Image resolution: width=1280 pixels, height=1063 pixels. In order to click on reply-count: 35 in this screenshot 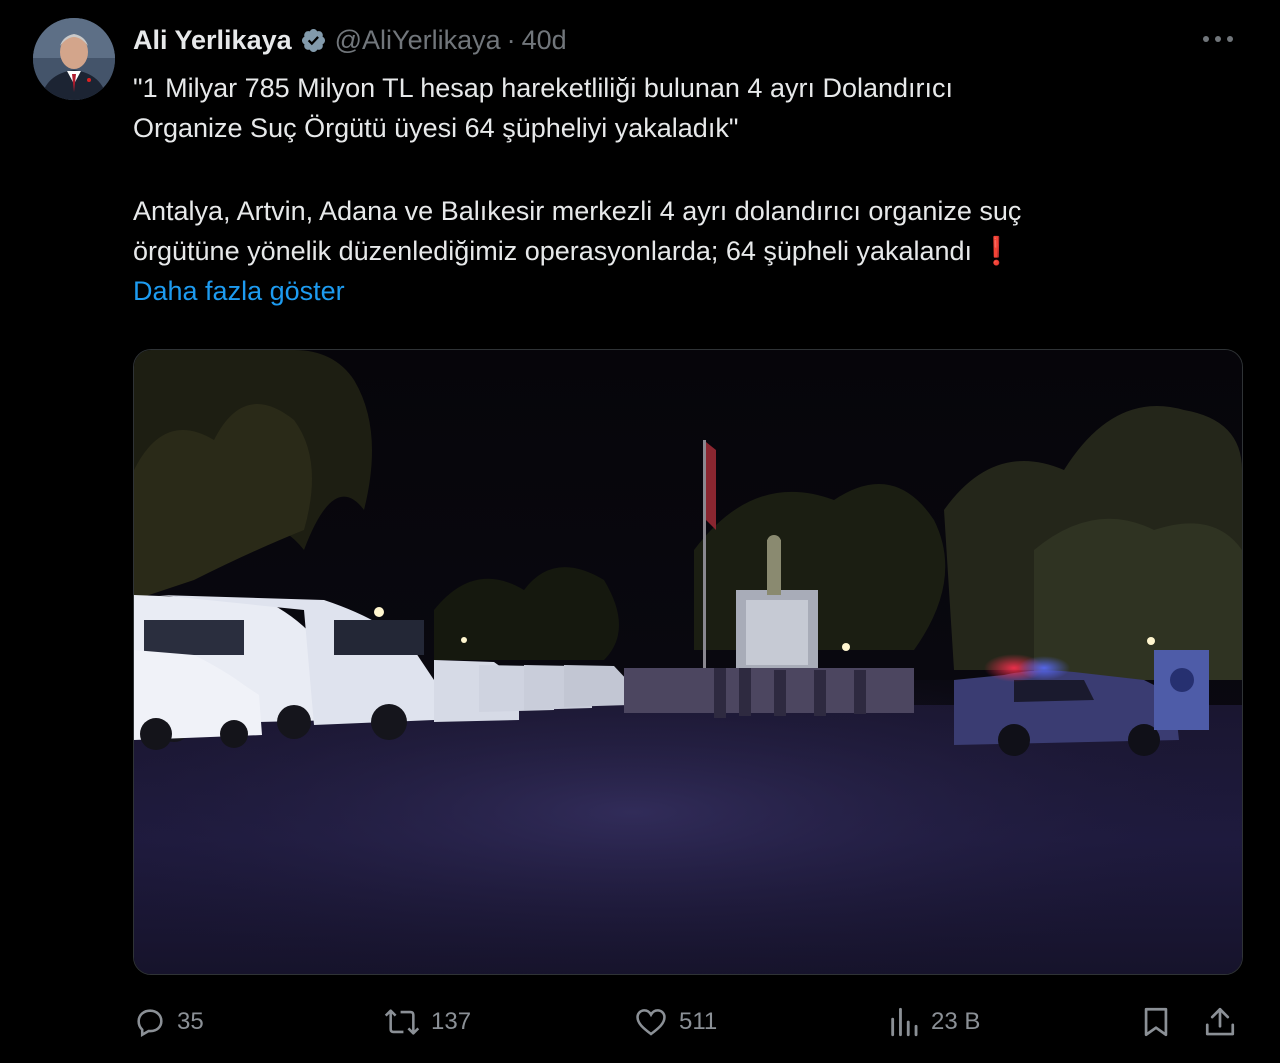, I will do `click(190, 1021)`.